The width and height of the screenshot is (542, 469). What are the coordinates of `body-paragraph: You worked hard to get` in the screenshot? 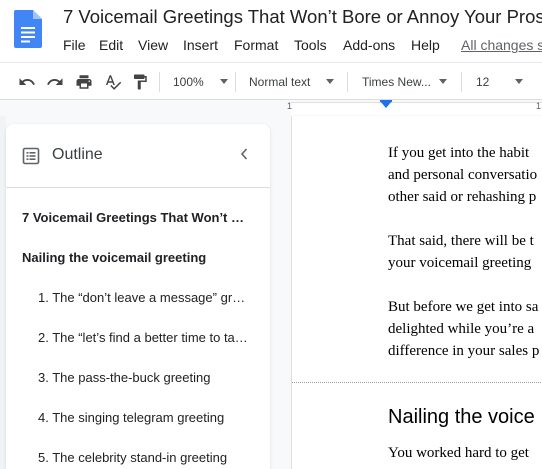 It's located at (458, 453).